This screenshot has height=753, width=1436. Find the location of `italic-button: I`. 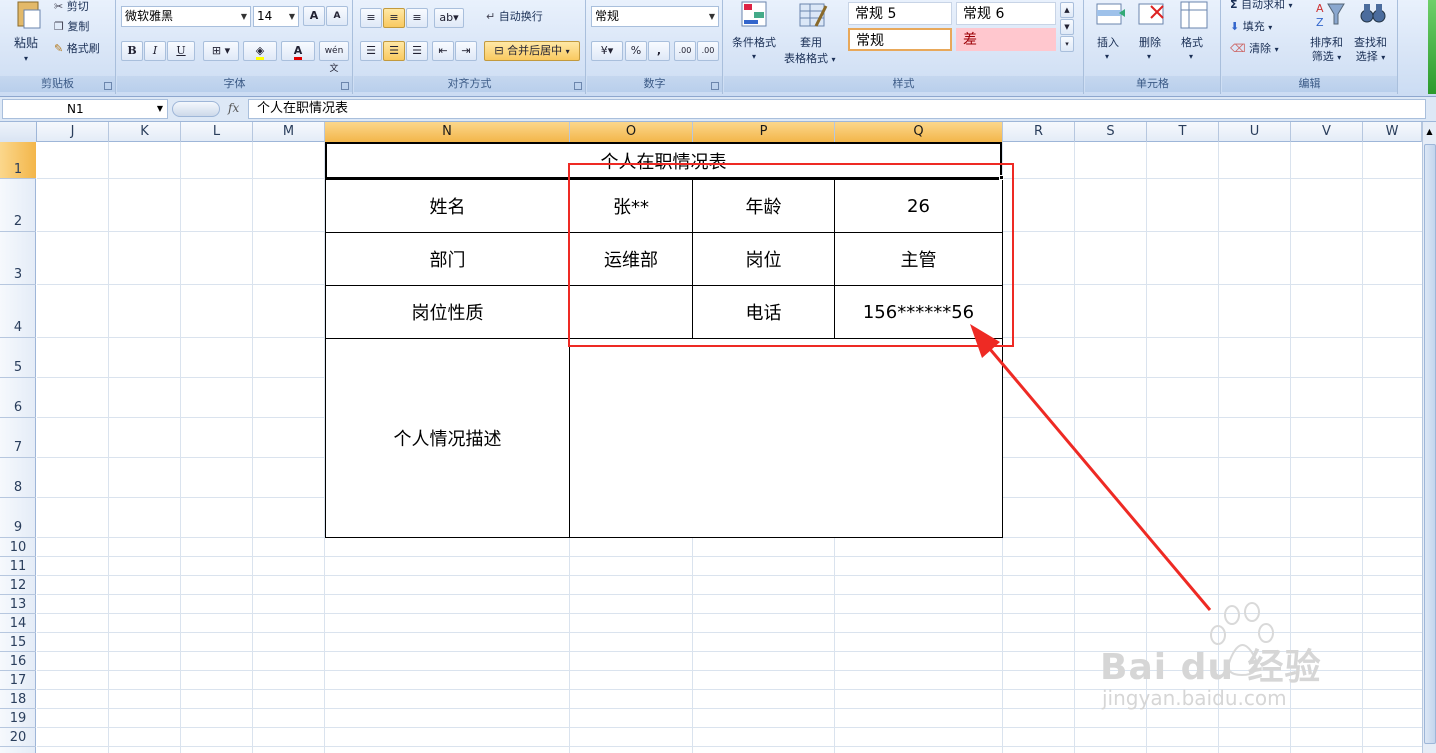

italic-button: I is located at coordinates (155, 51).